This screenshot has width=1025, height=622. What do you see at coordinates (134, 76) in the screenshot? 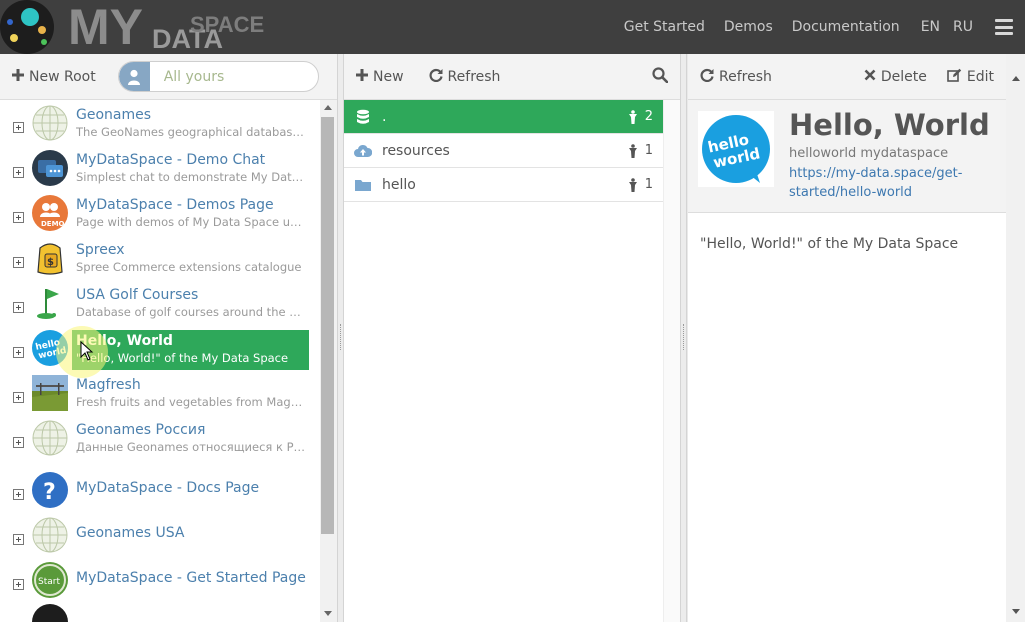
I see `user-icon` at bounding box center [134, 76].